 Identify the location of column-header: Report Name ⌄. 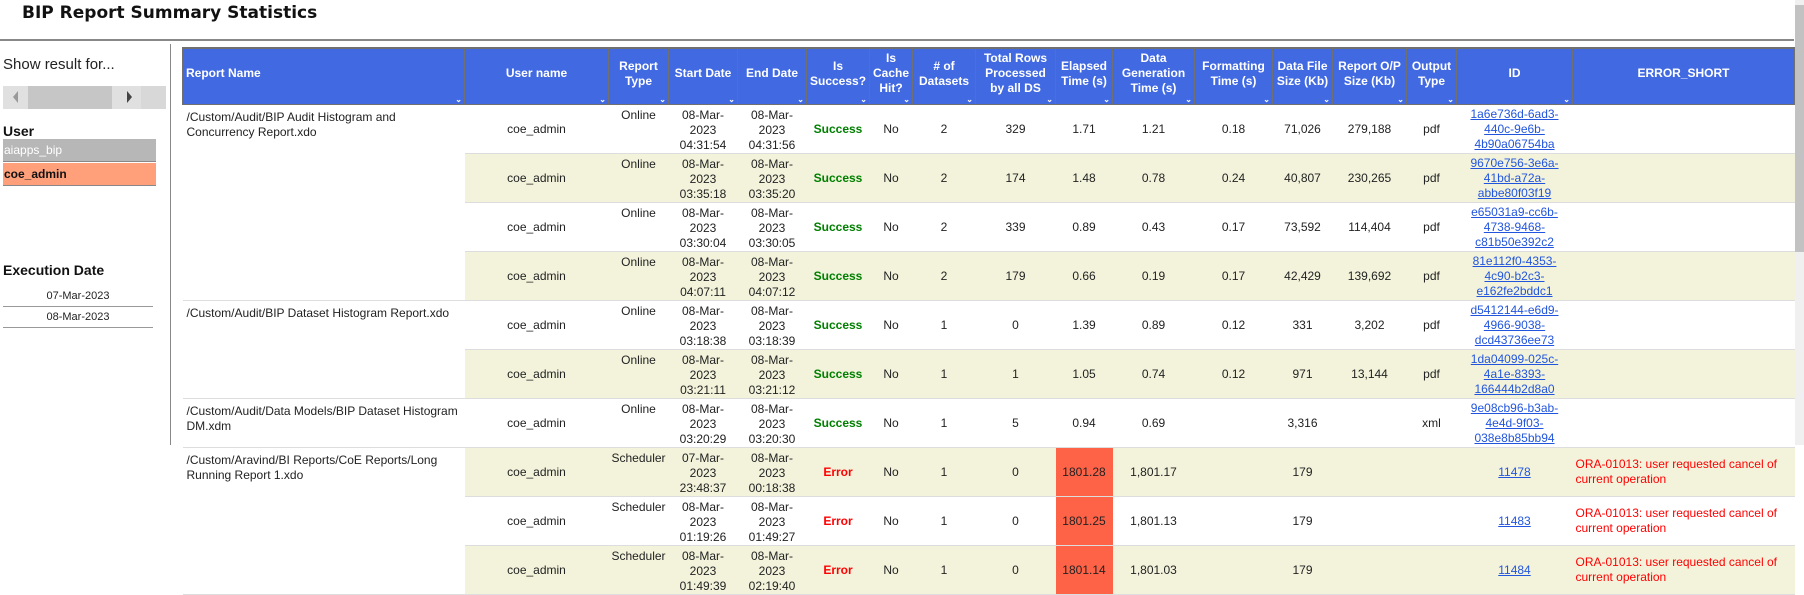
(323, 76).